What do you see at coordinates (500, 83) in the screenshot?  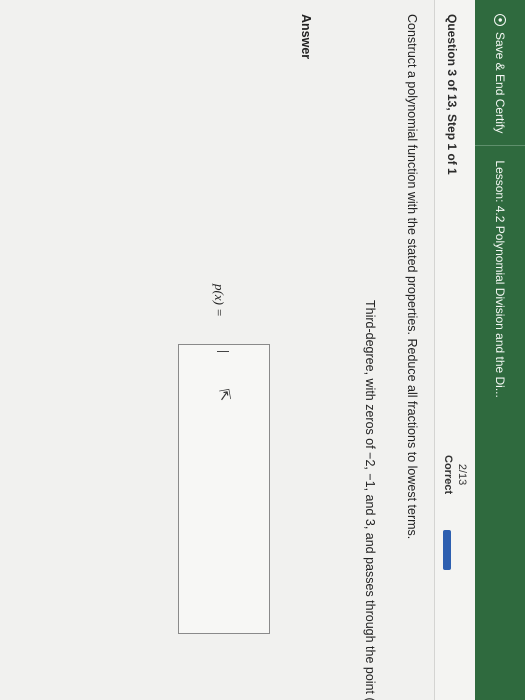 I see `save-end-label: Save & End Certify` at bounding box center [500, 83].